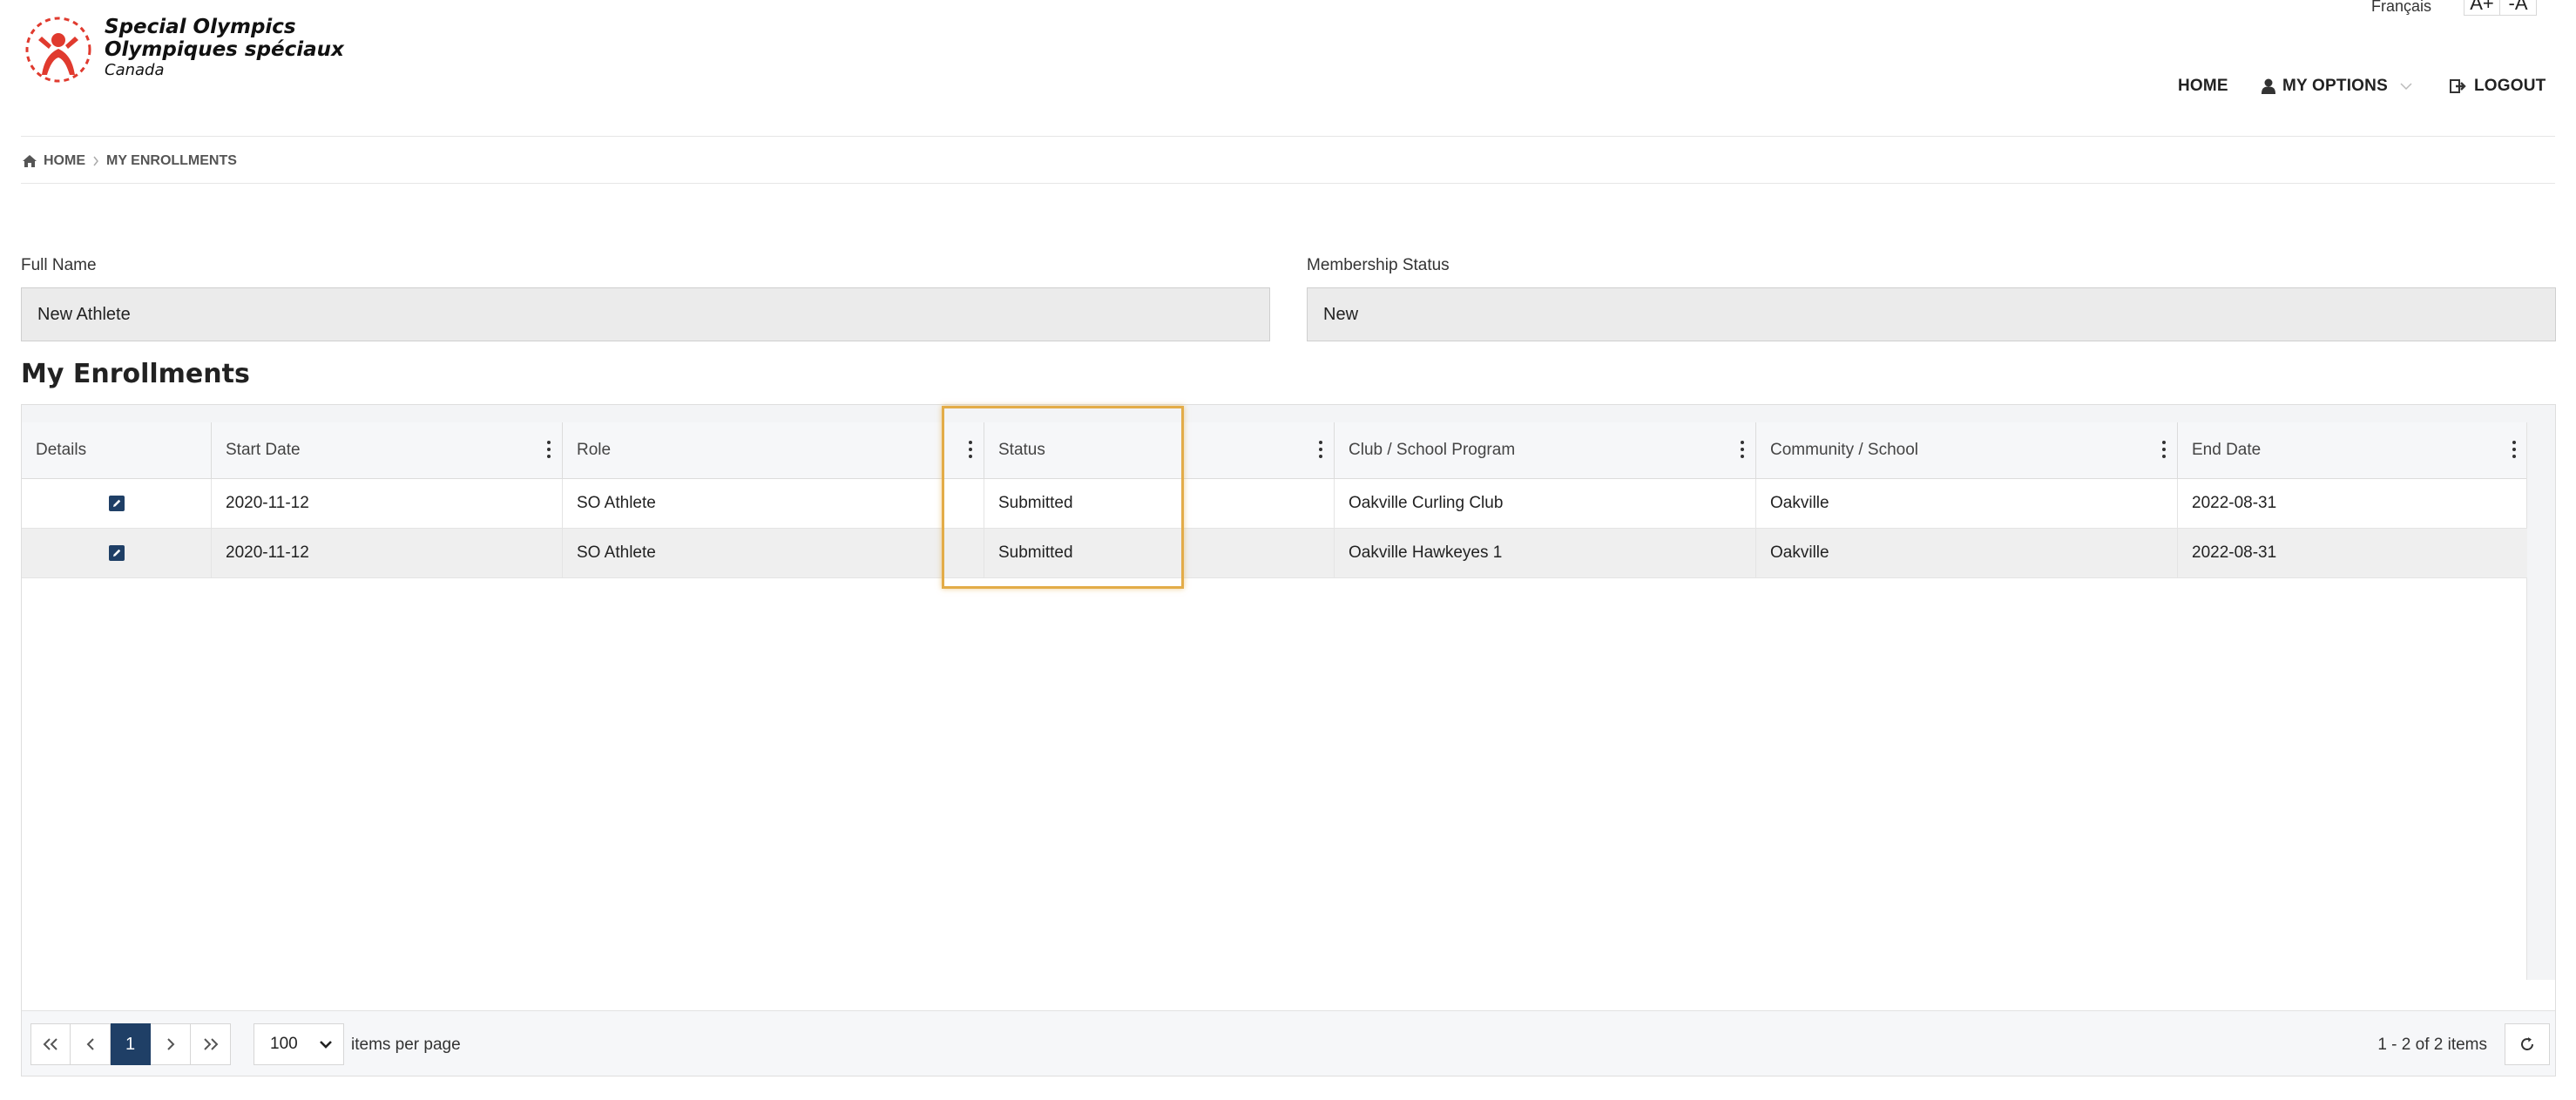 The height and width of the screenshot is (1100, 2576). Describe the element at coordinates (135, 70) in the screenshot. I see `logo-line-3: Canada` at that location.